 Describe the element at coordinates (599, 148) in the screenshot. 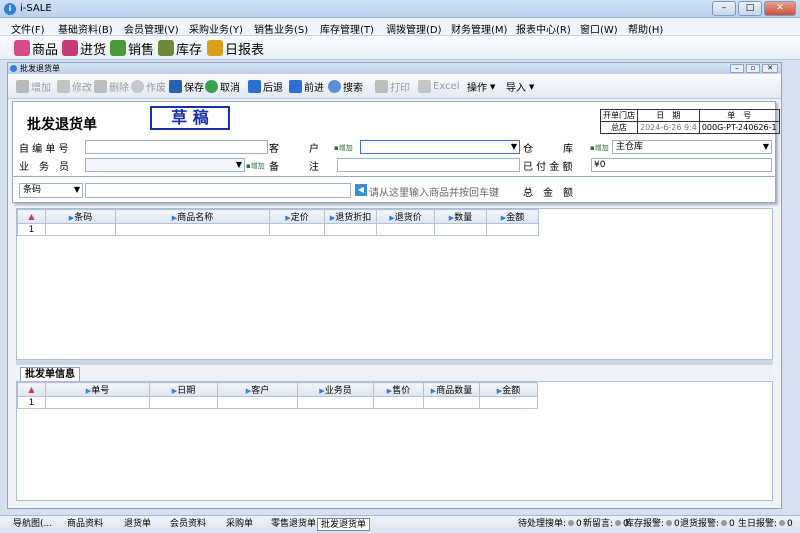

I see `warehouse-add-link: ▪增加` at that location.